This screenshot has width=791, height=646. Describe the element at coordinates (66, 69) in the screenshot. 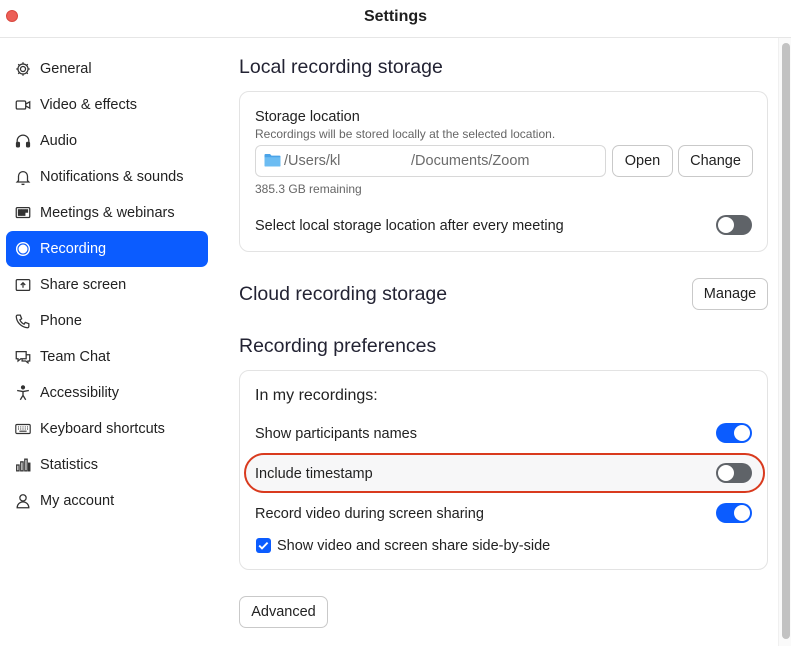

I see `sidebar-item-label: General` at that location.